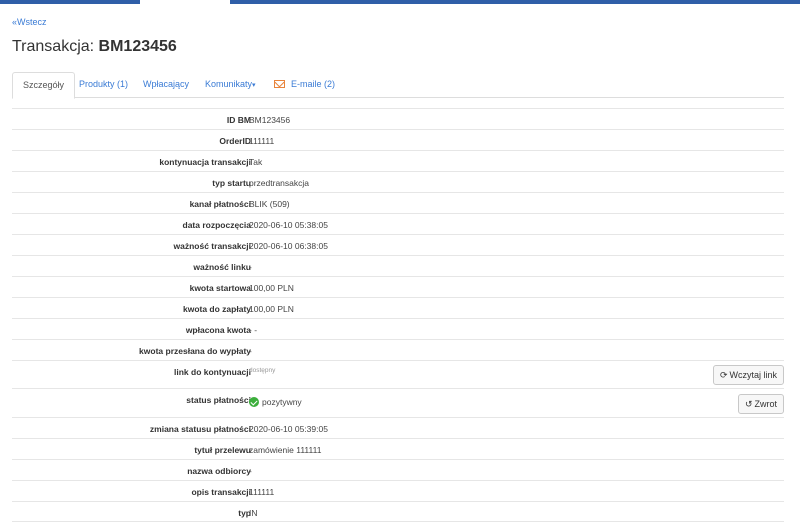  I want to click on wczytaj-link-button: ⟳ Wczytaj link, so click(748, 375).